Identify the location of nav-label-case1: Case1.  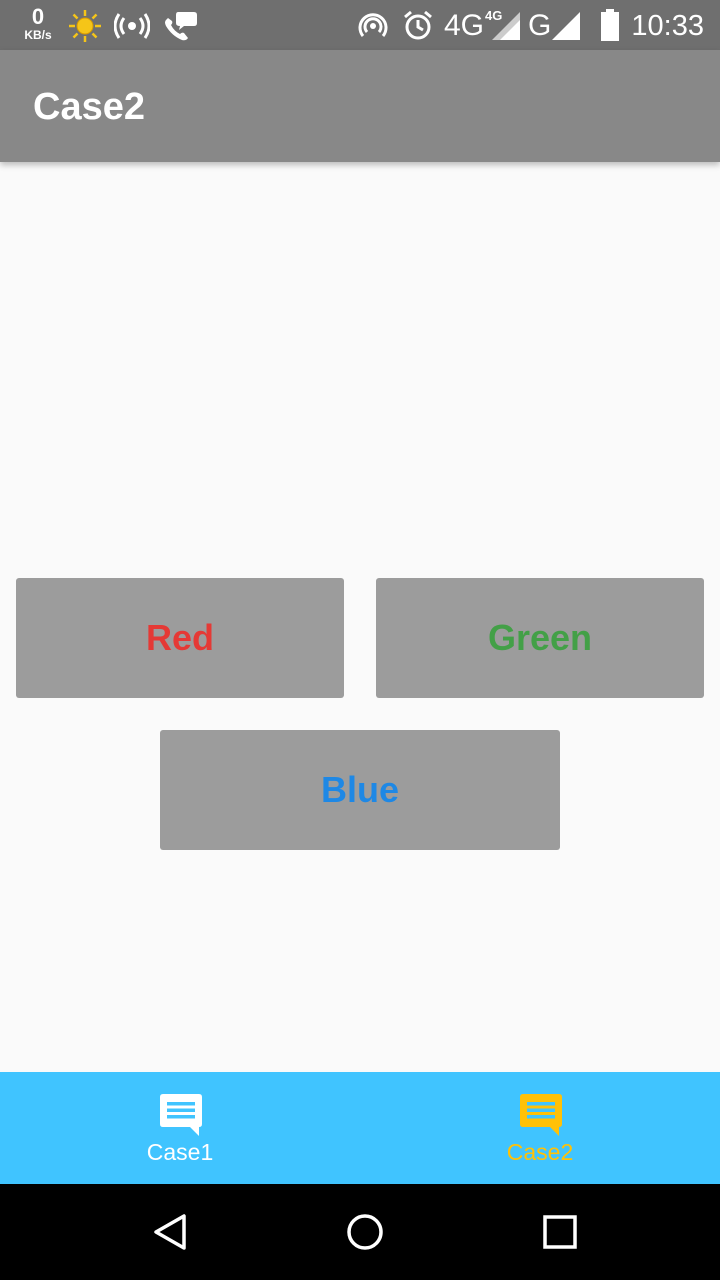
(180, 1152).